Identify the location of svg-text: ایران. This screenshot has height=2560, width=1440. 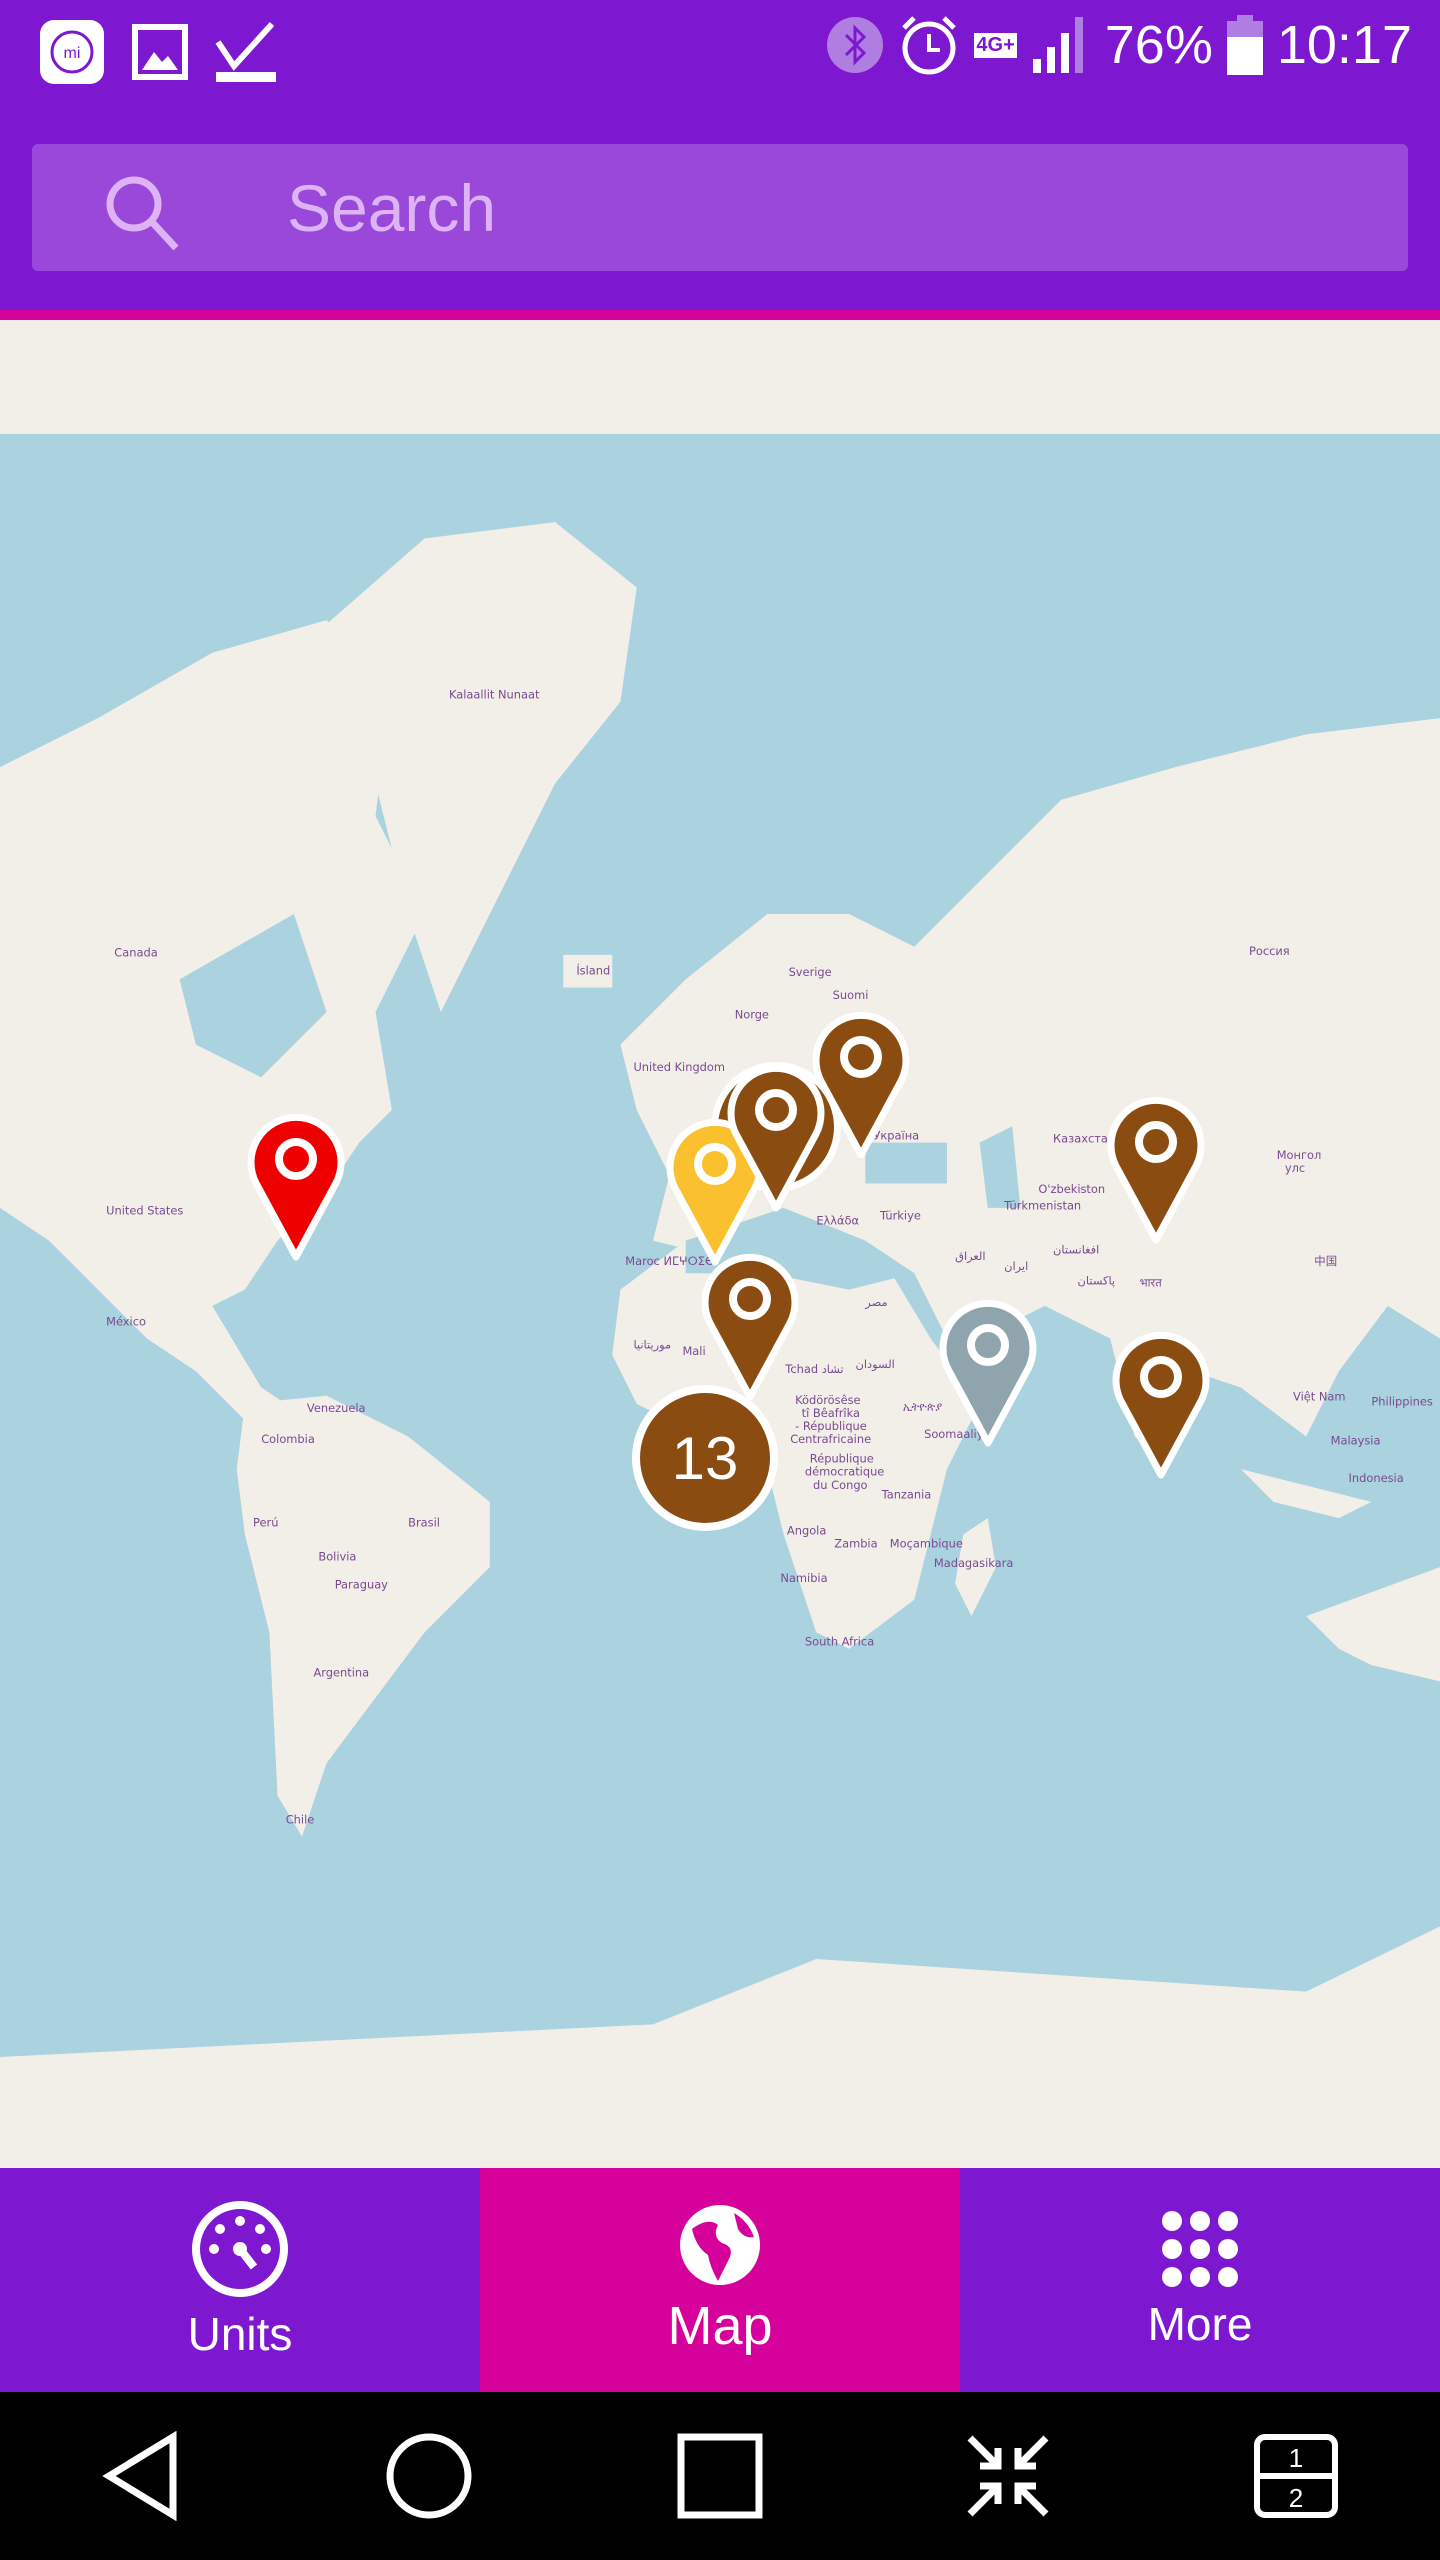
(1016, 1266).